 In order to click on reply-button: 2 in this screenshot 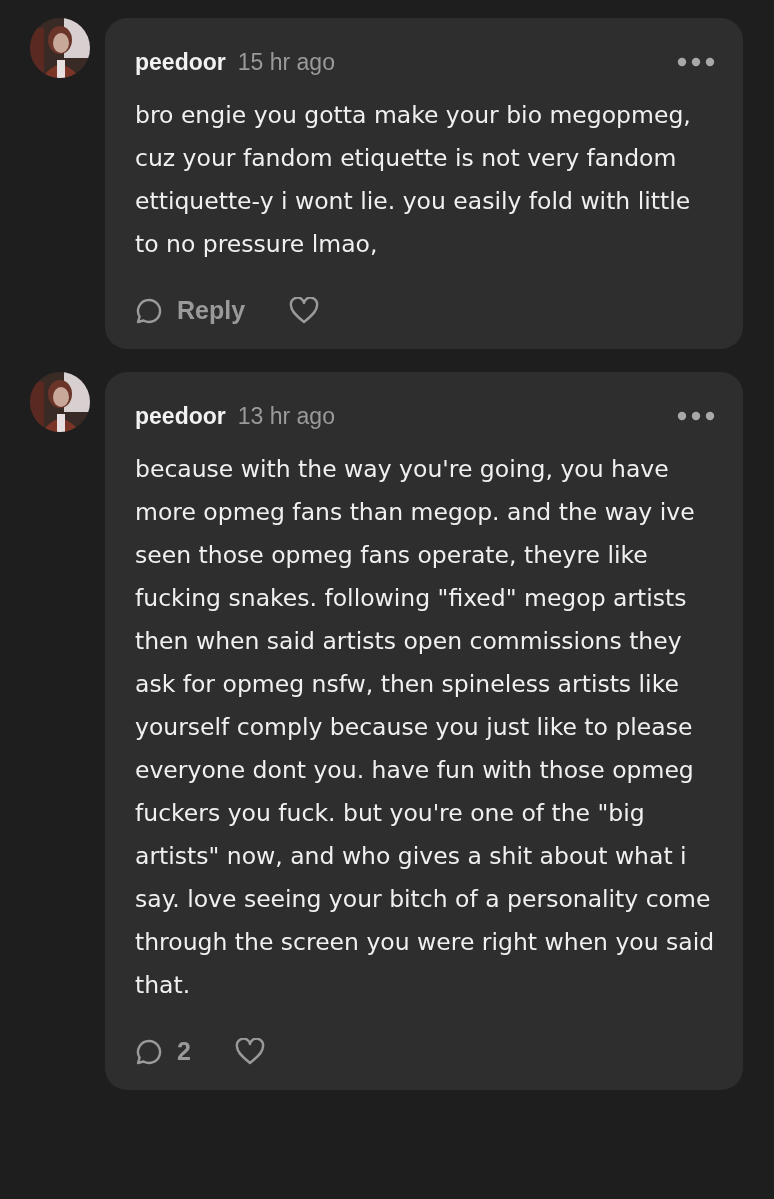, I will do `click(163, 1051)`.